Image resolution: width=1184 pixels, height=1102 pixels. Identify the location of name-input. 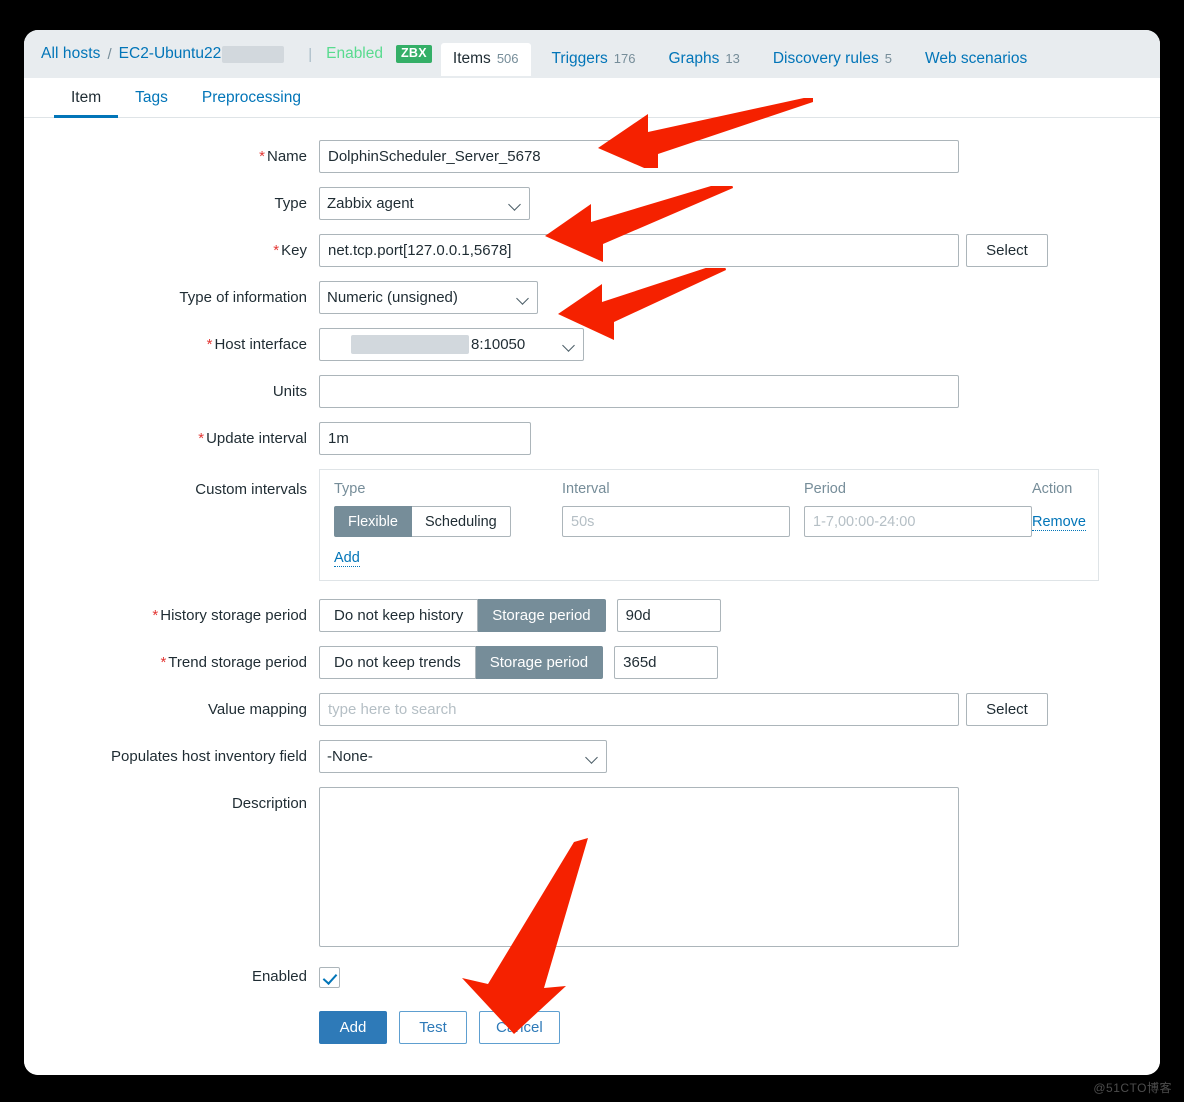
(639, 156).